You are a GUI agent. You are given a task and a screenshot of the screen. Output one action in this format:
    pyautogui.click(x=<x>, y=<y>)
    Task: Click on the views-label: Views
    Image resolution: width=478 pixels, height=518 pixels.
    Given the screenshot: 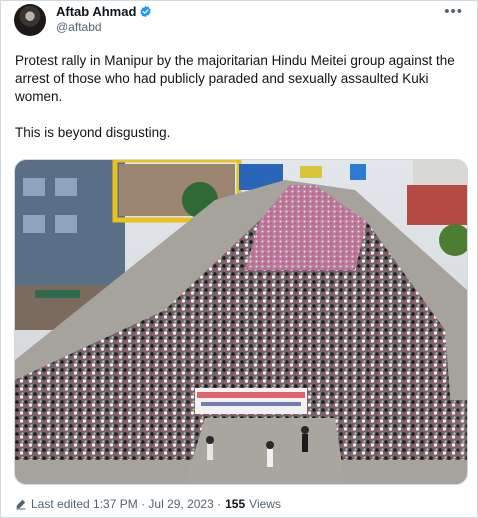 What is the action you would take?
    pyautogui.click(x=265, y=504)
    